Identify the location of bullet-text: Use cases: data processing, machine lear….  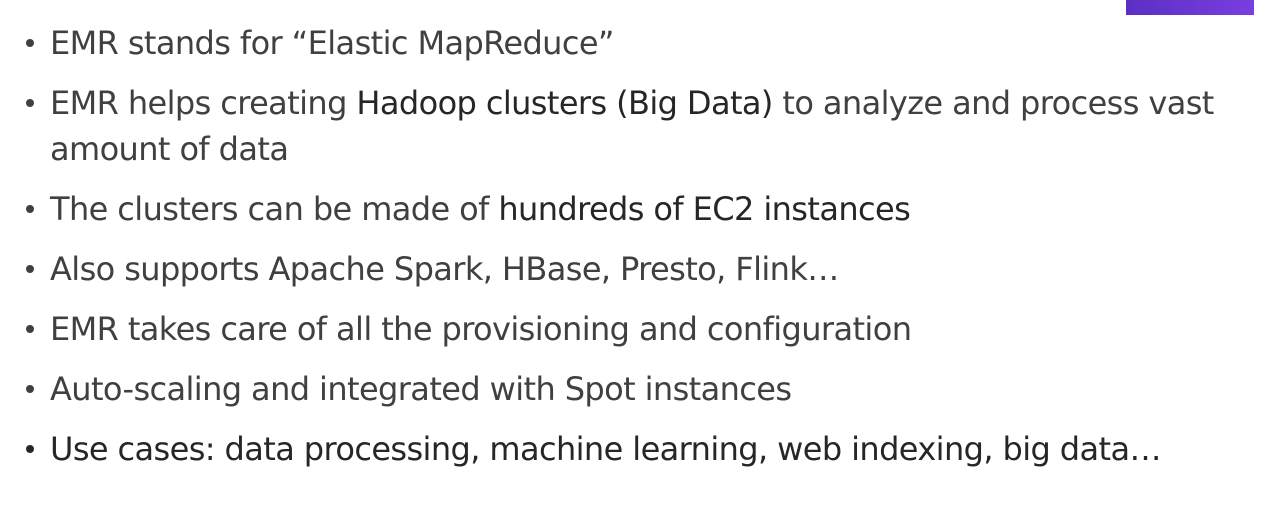
(605, 449).